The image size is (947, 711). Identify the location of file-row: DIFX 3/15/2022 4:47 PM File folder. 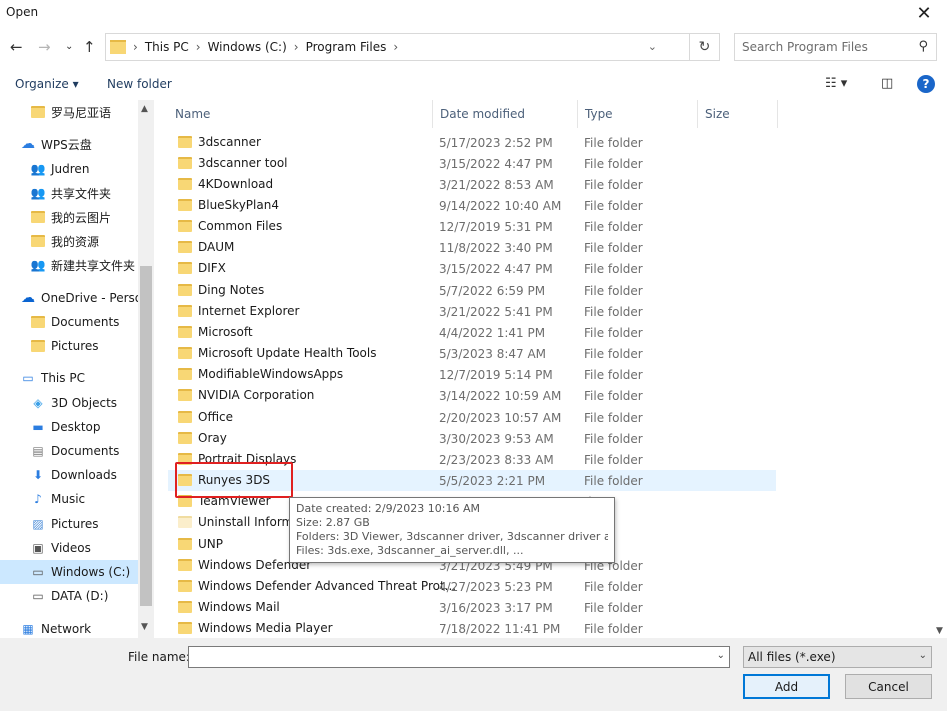
(472, 268).